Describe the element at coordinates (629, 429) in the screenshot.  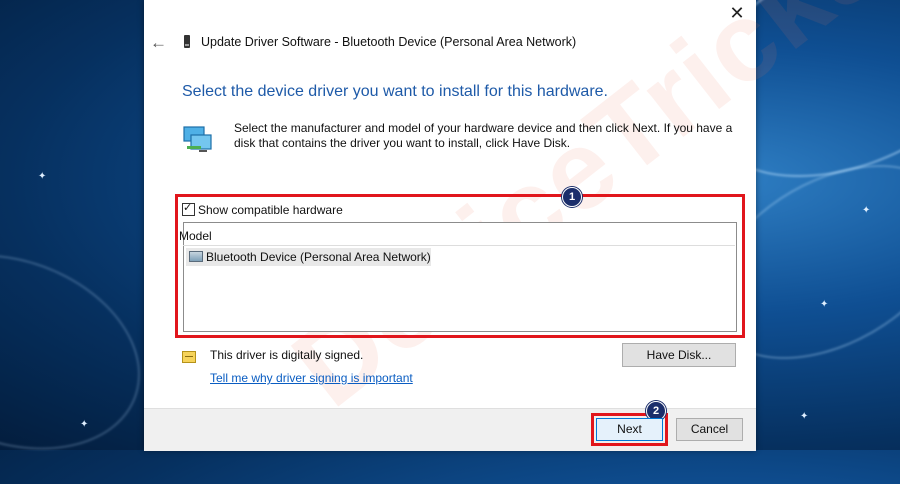
I see `next-button: Next` at that location.